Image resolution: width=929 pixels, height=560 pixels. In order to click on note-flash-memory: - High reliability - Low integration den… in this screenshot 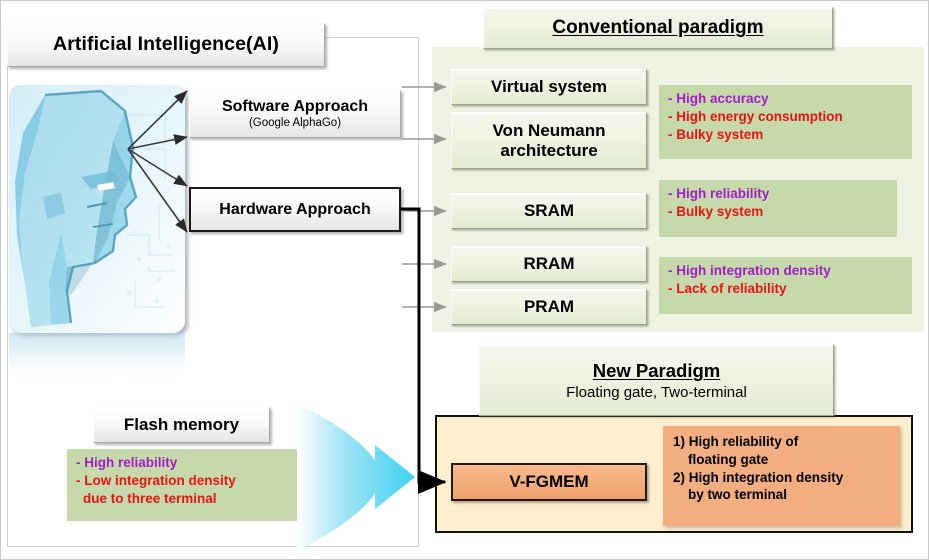, I will do `click(182, 485)`.